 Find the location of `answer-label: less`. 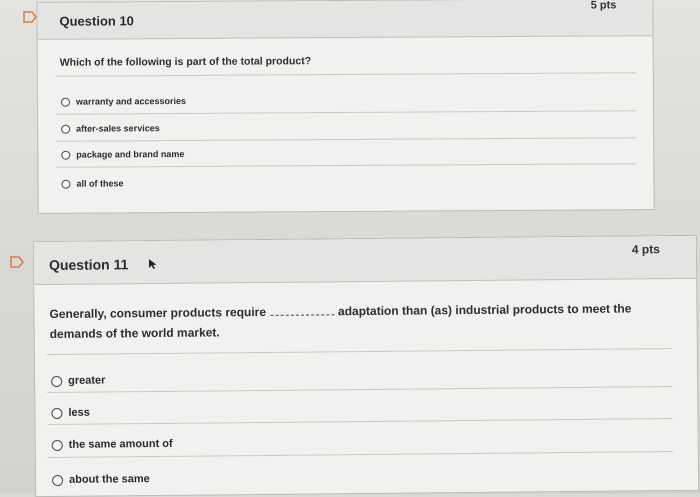

answer-label: less is located at coordinates (79, 412).